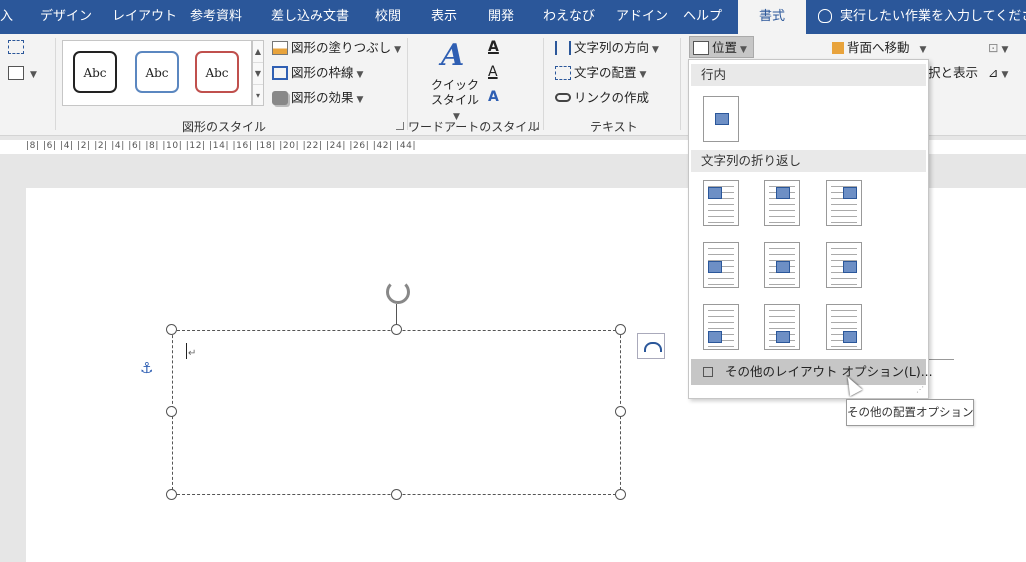  What do you see at coordinates (708, 372) in the screenshot?
I see `layout-options-icon` at bounding box center [708, 372].